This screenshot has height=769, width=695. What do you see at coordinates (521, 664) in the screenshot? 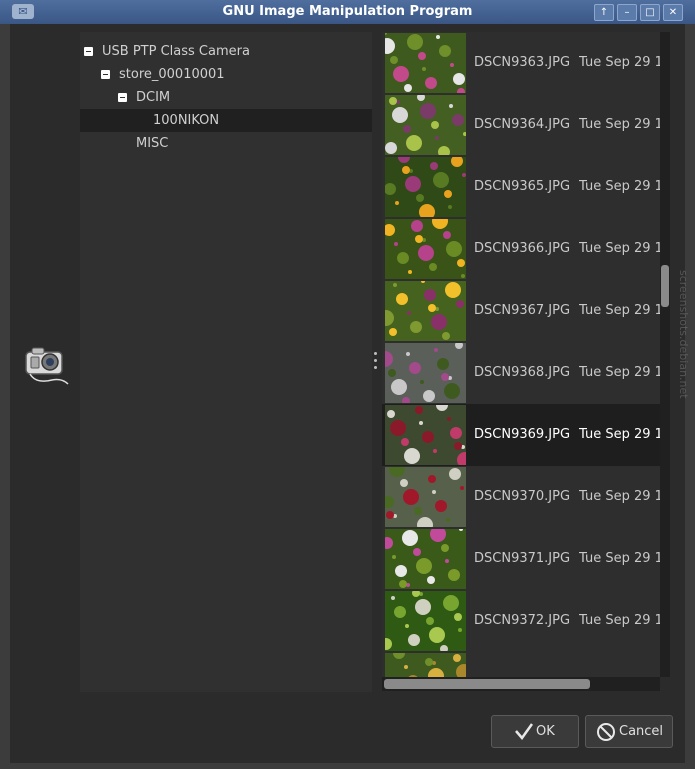
I see `file-row` at bounding box center [521, 664].